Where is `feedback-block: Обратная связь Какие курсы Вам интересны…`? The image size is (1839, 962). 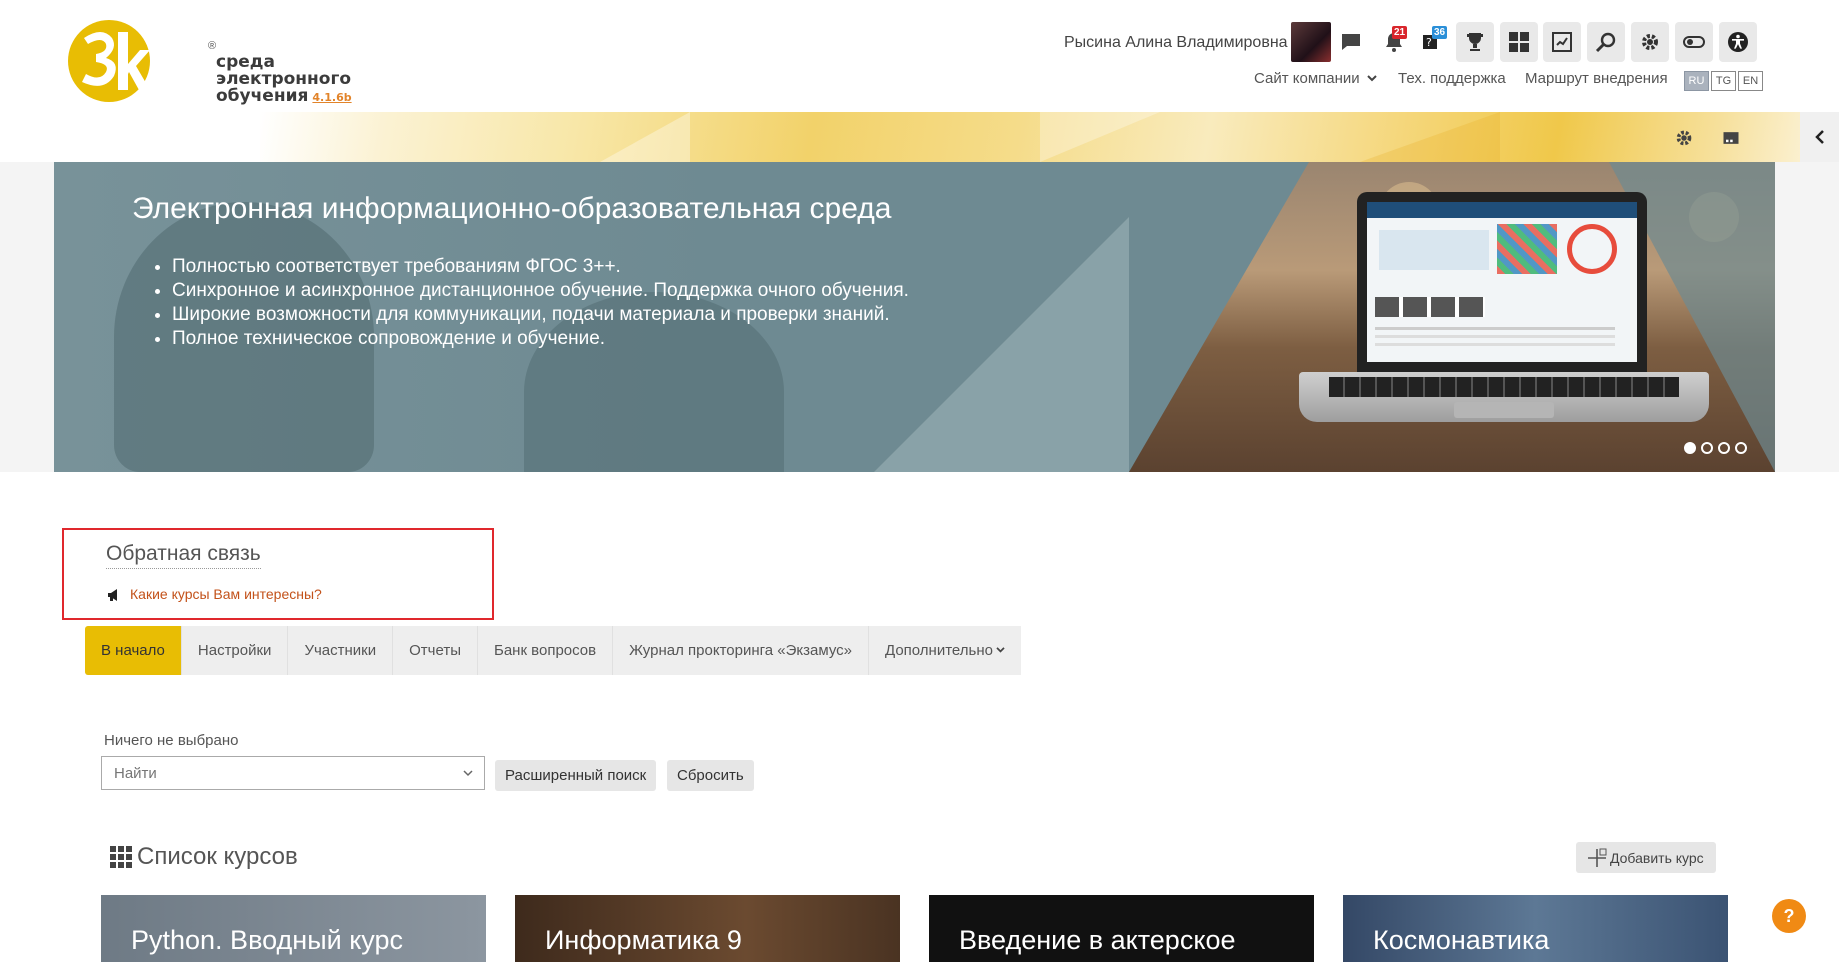
feedback-block: Обратная связь Какие курсы Вам интересны… is located at coordinates (278, 574).